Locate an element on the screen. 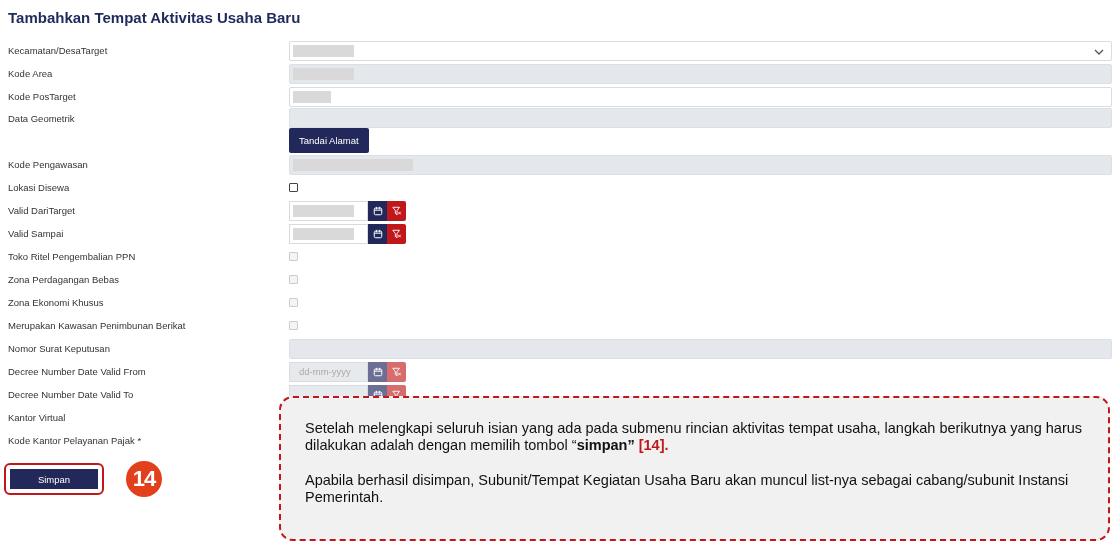 The image size is (1113, 543). field-label: Kode Pengawasan is located at coordinates (48, 164).